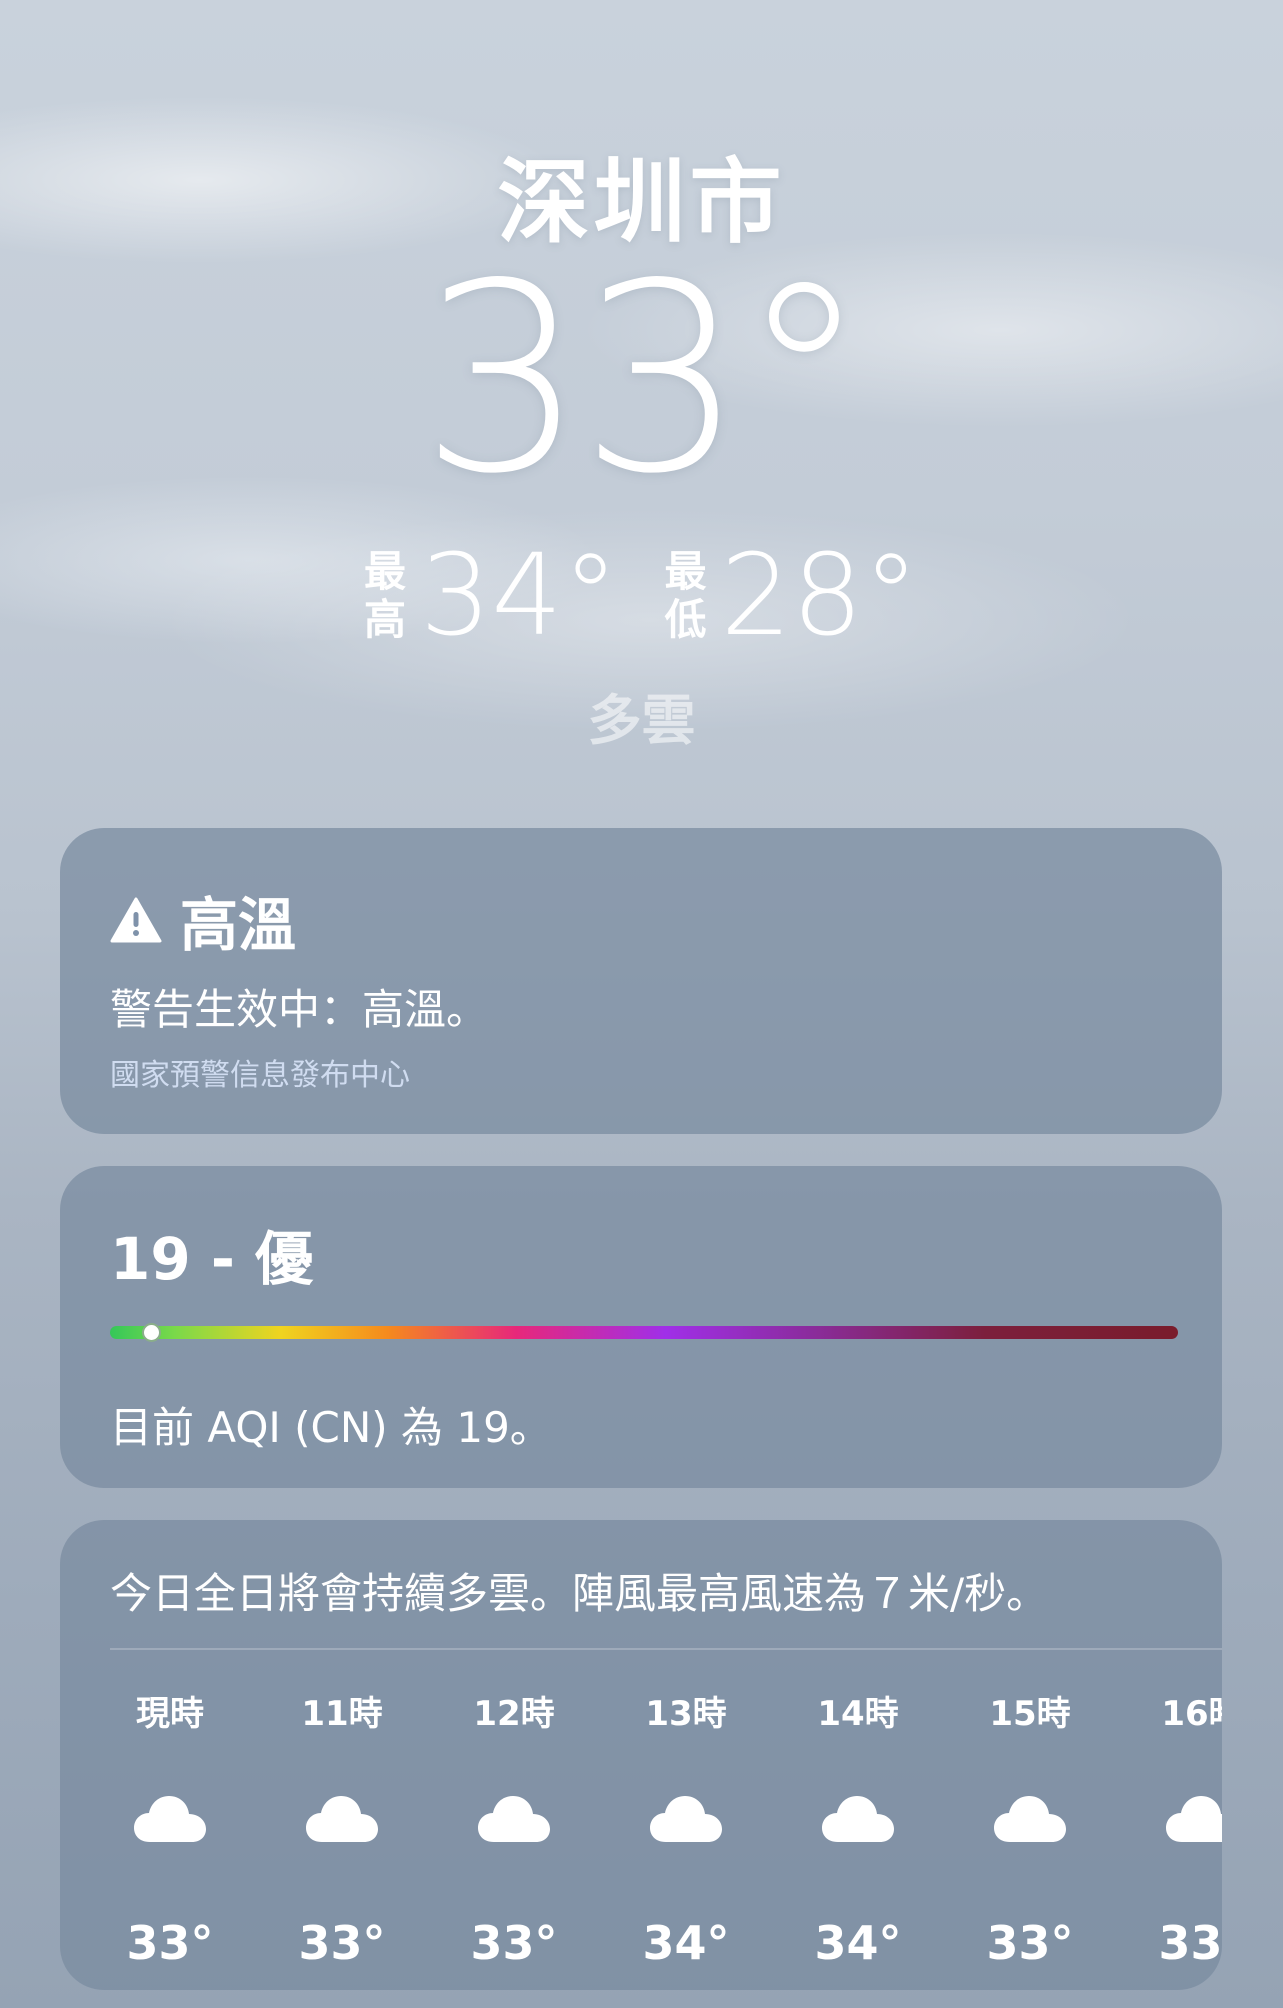 The height and width of the screenshot is (2008, 1283). What do you see at coordinates (384, 571) in the screenshot?
I see `high-label-char-1: 最` at bounding box center [384, 571].